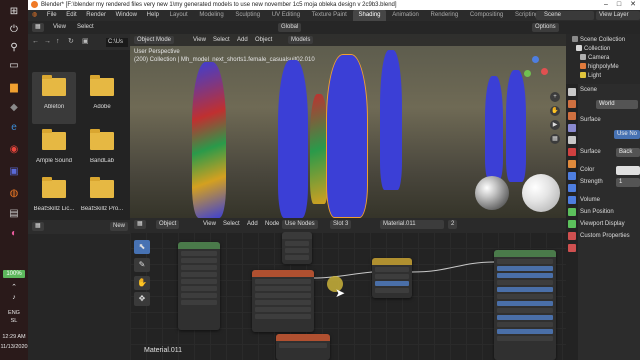 This screenshot has width=640, height=360. I want to click on file-explorer-icon: ▆, so click(14, 87).